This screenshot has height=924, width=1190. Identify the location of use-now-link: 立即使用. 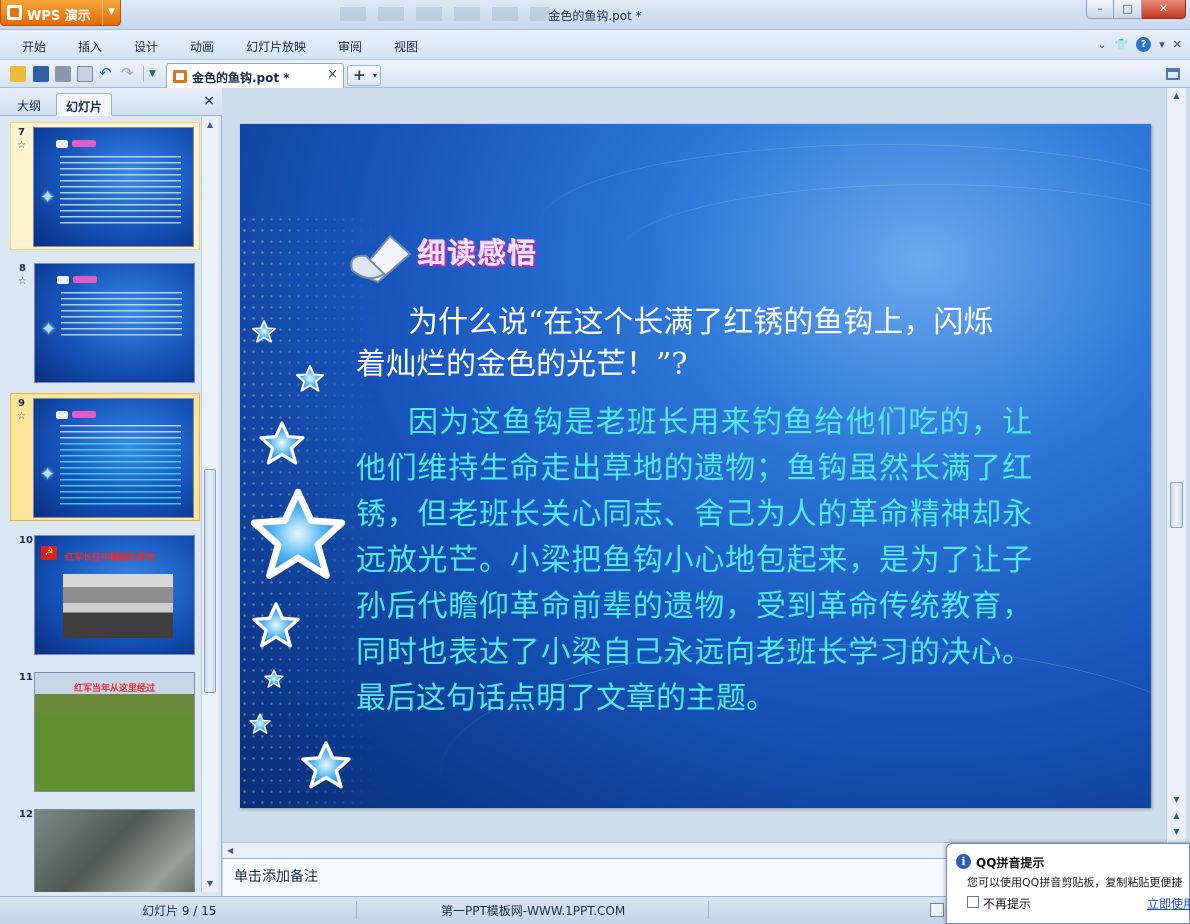
(1168, 903).